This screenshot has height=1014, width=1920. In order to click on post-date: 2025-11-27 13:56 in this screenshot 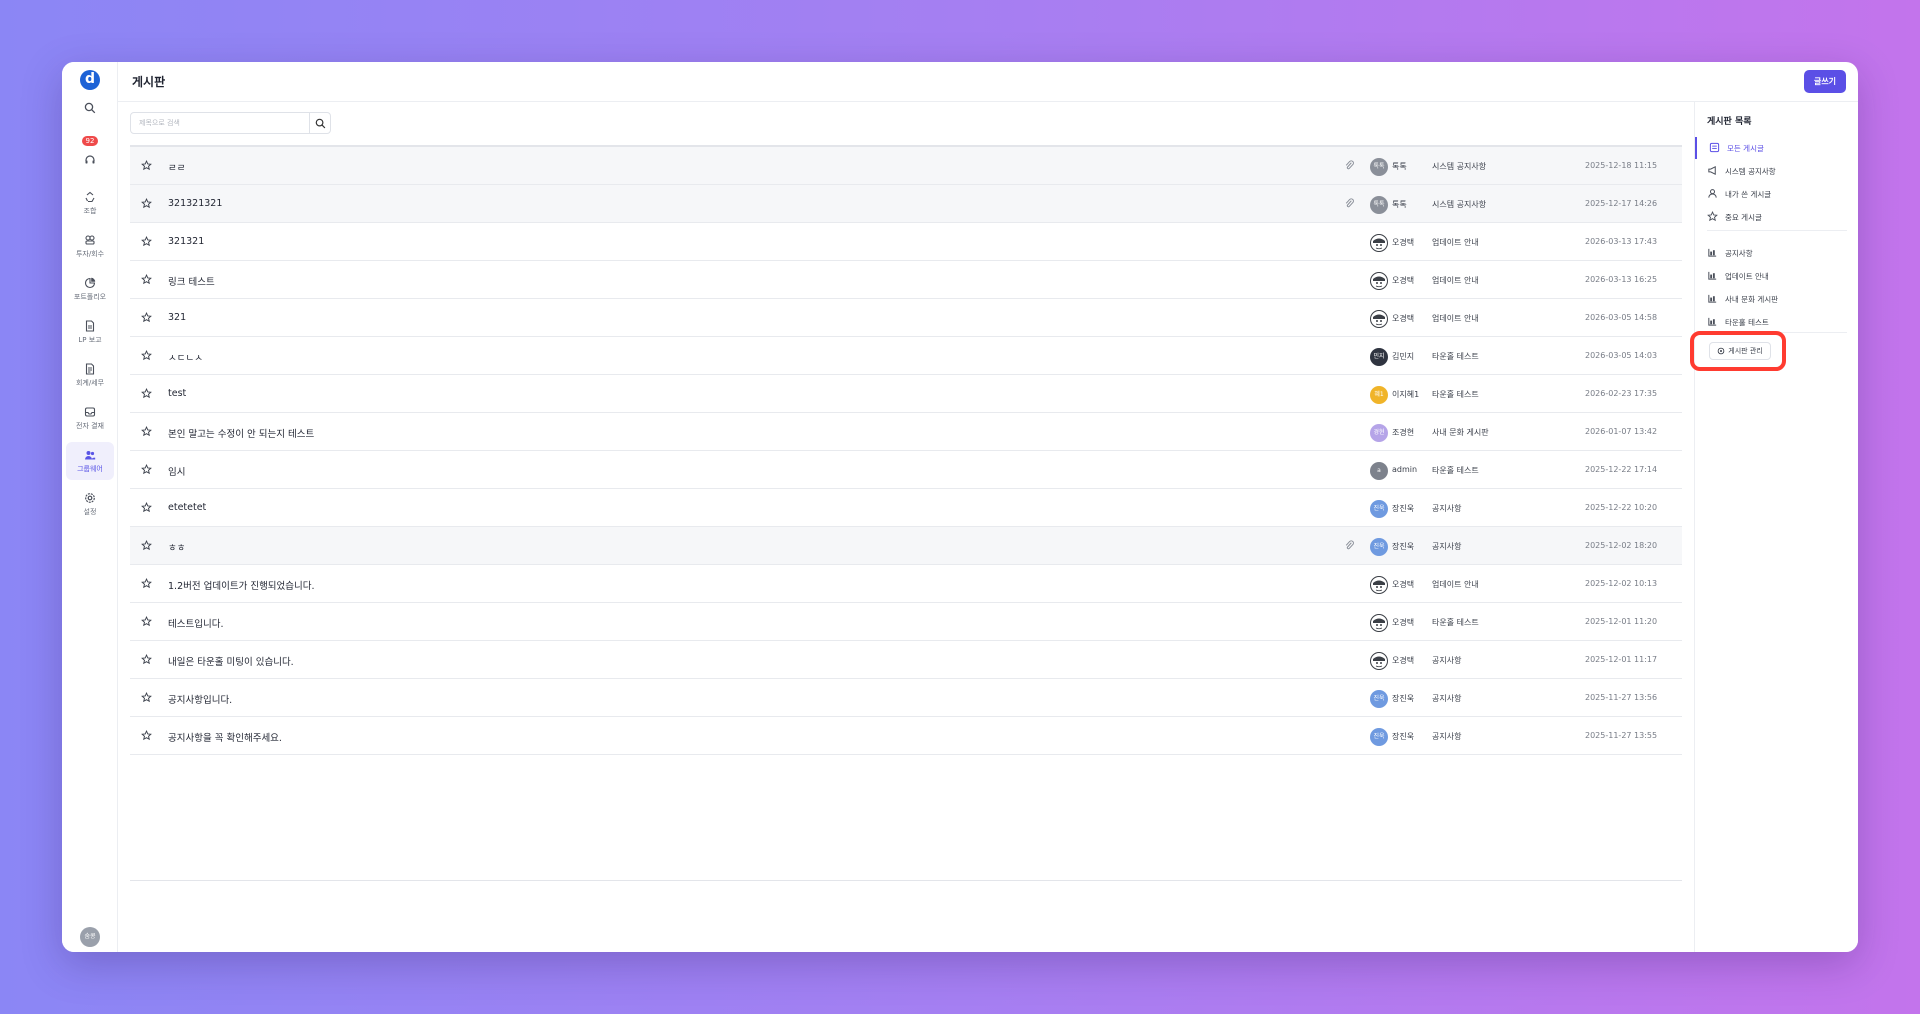, I will do `click(1621, 697)`.